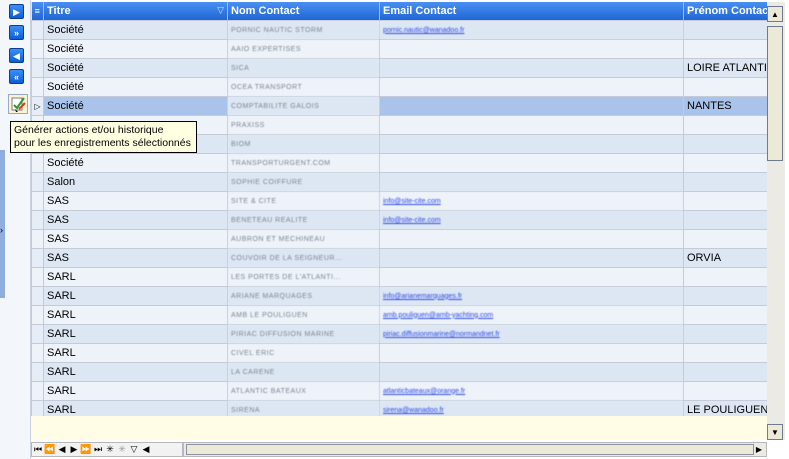 The width and height of the screenshot is (789, 459). I want to click on side-panel-toggle-icon: ›, so click(3, 230).